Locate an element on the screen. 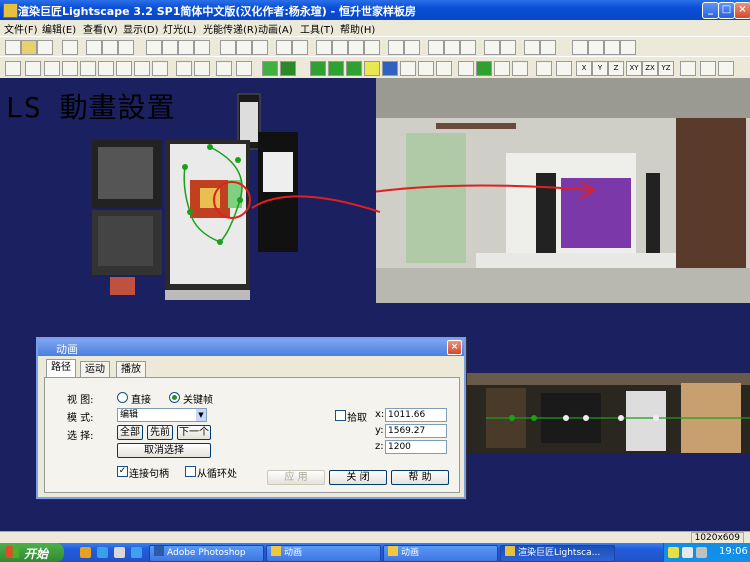  task-animation-folder-2: 动画 is located at coordinates (440, 553).